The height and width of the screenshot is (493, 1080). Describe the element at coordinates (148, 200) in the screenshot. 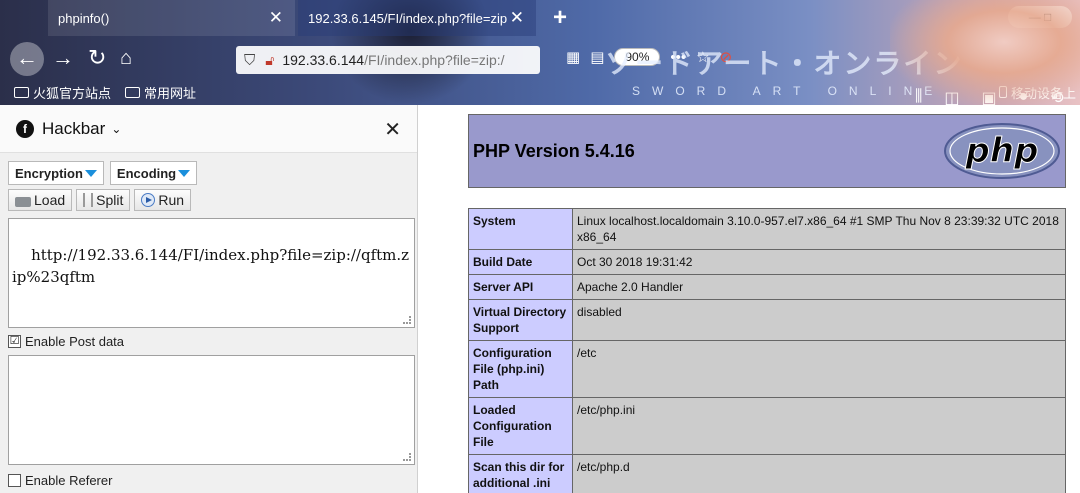

I see `run-icon` at that location.